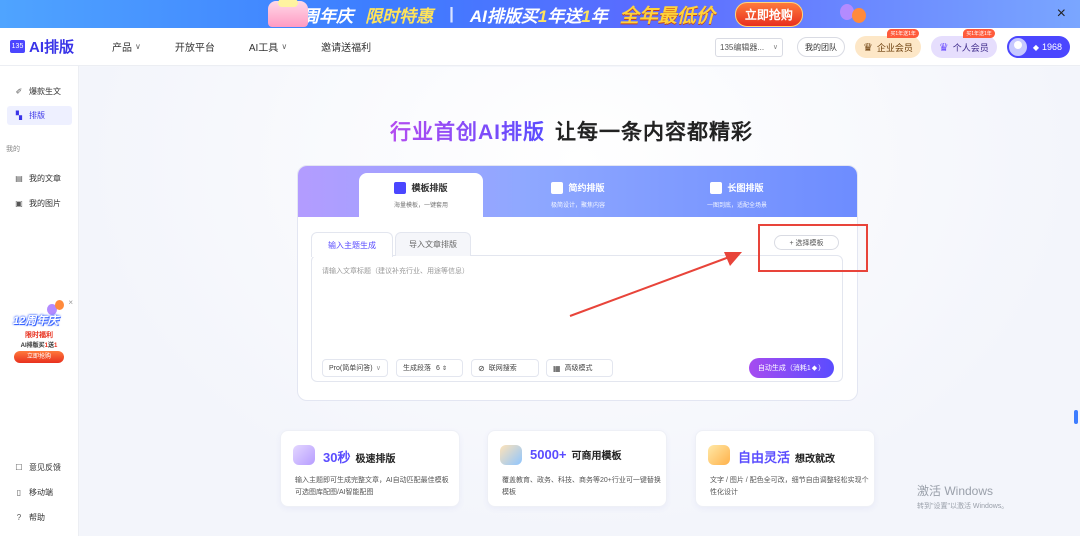 The height and width of the screenshot is (536, 1080). Describe the element at coordinates (19, 492) in the screenshot. I see `mobile-icon: ▯` at that location.